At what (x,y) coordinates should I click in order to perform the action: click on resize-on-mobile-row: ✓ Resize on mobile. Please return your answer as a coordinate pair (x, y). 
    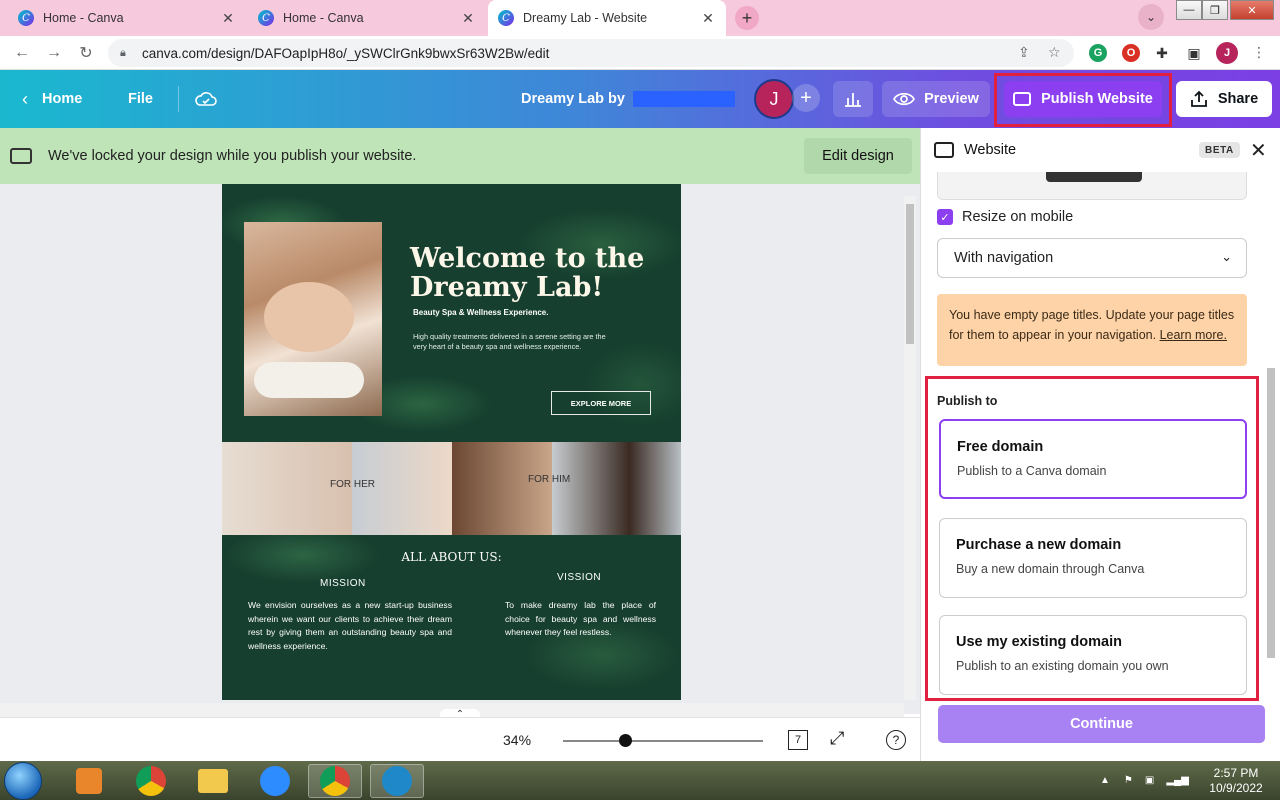
    Looking at the image, I should click on (1005, 217).